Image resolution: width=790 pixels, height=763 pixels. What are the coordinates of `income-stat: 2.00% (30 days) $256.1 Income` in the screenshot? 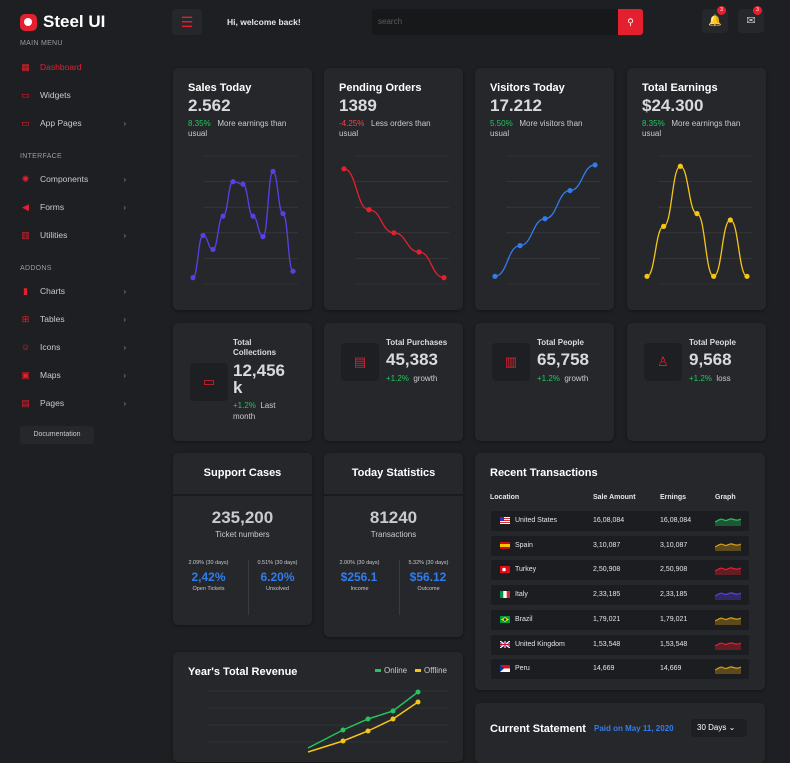 It's located at (359, 576).